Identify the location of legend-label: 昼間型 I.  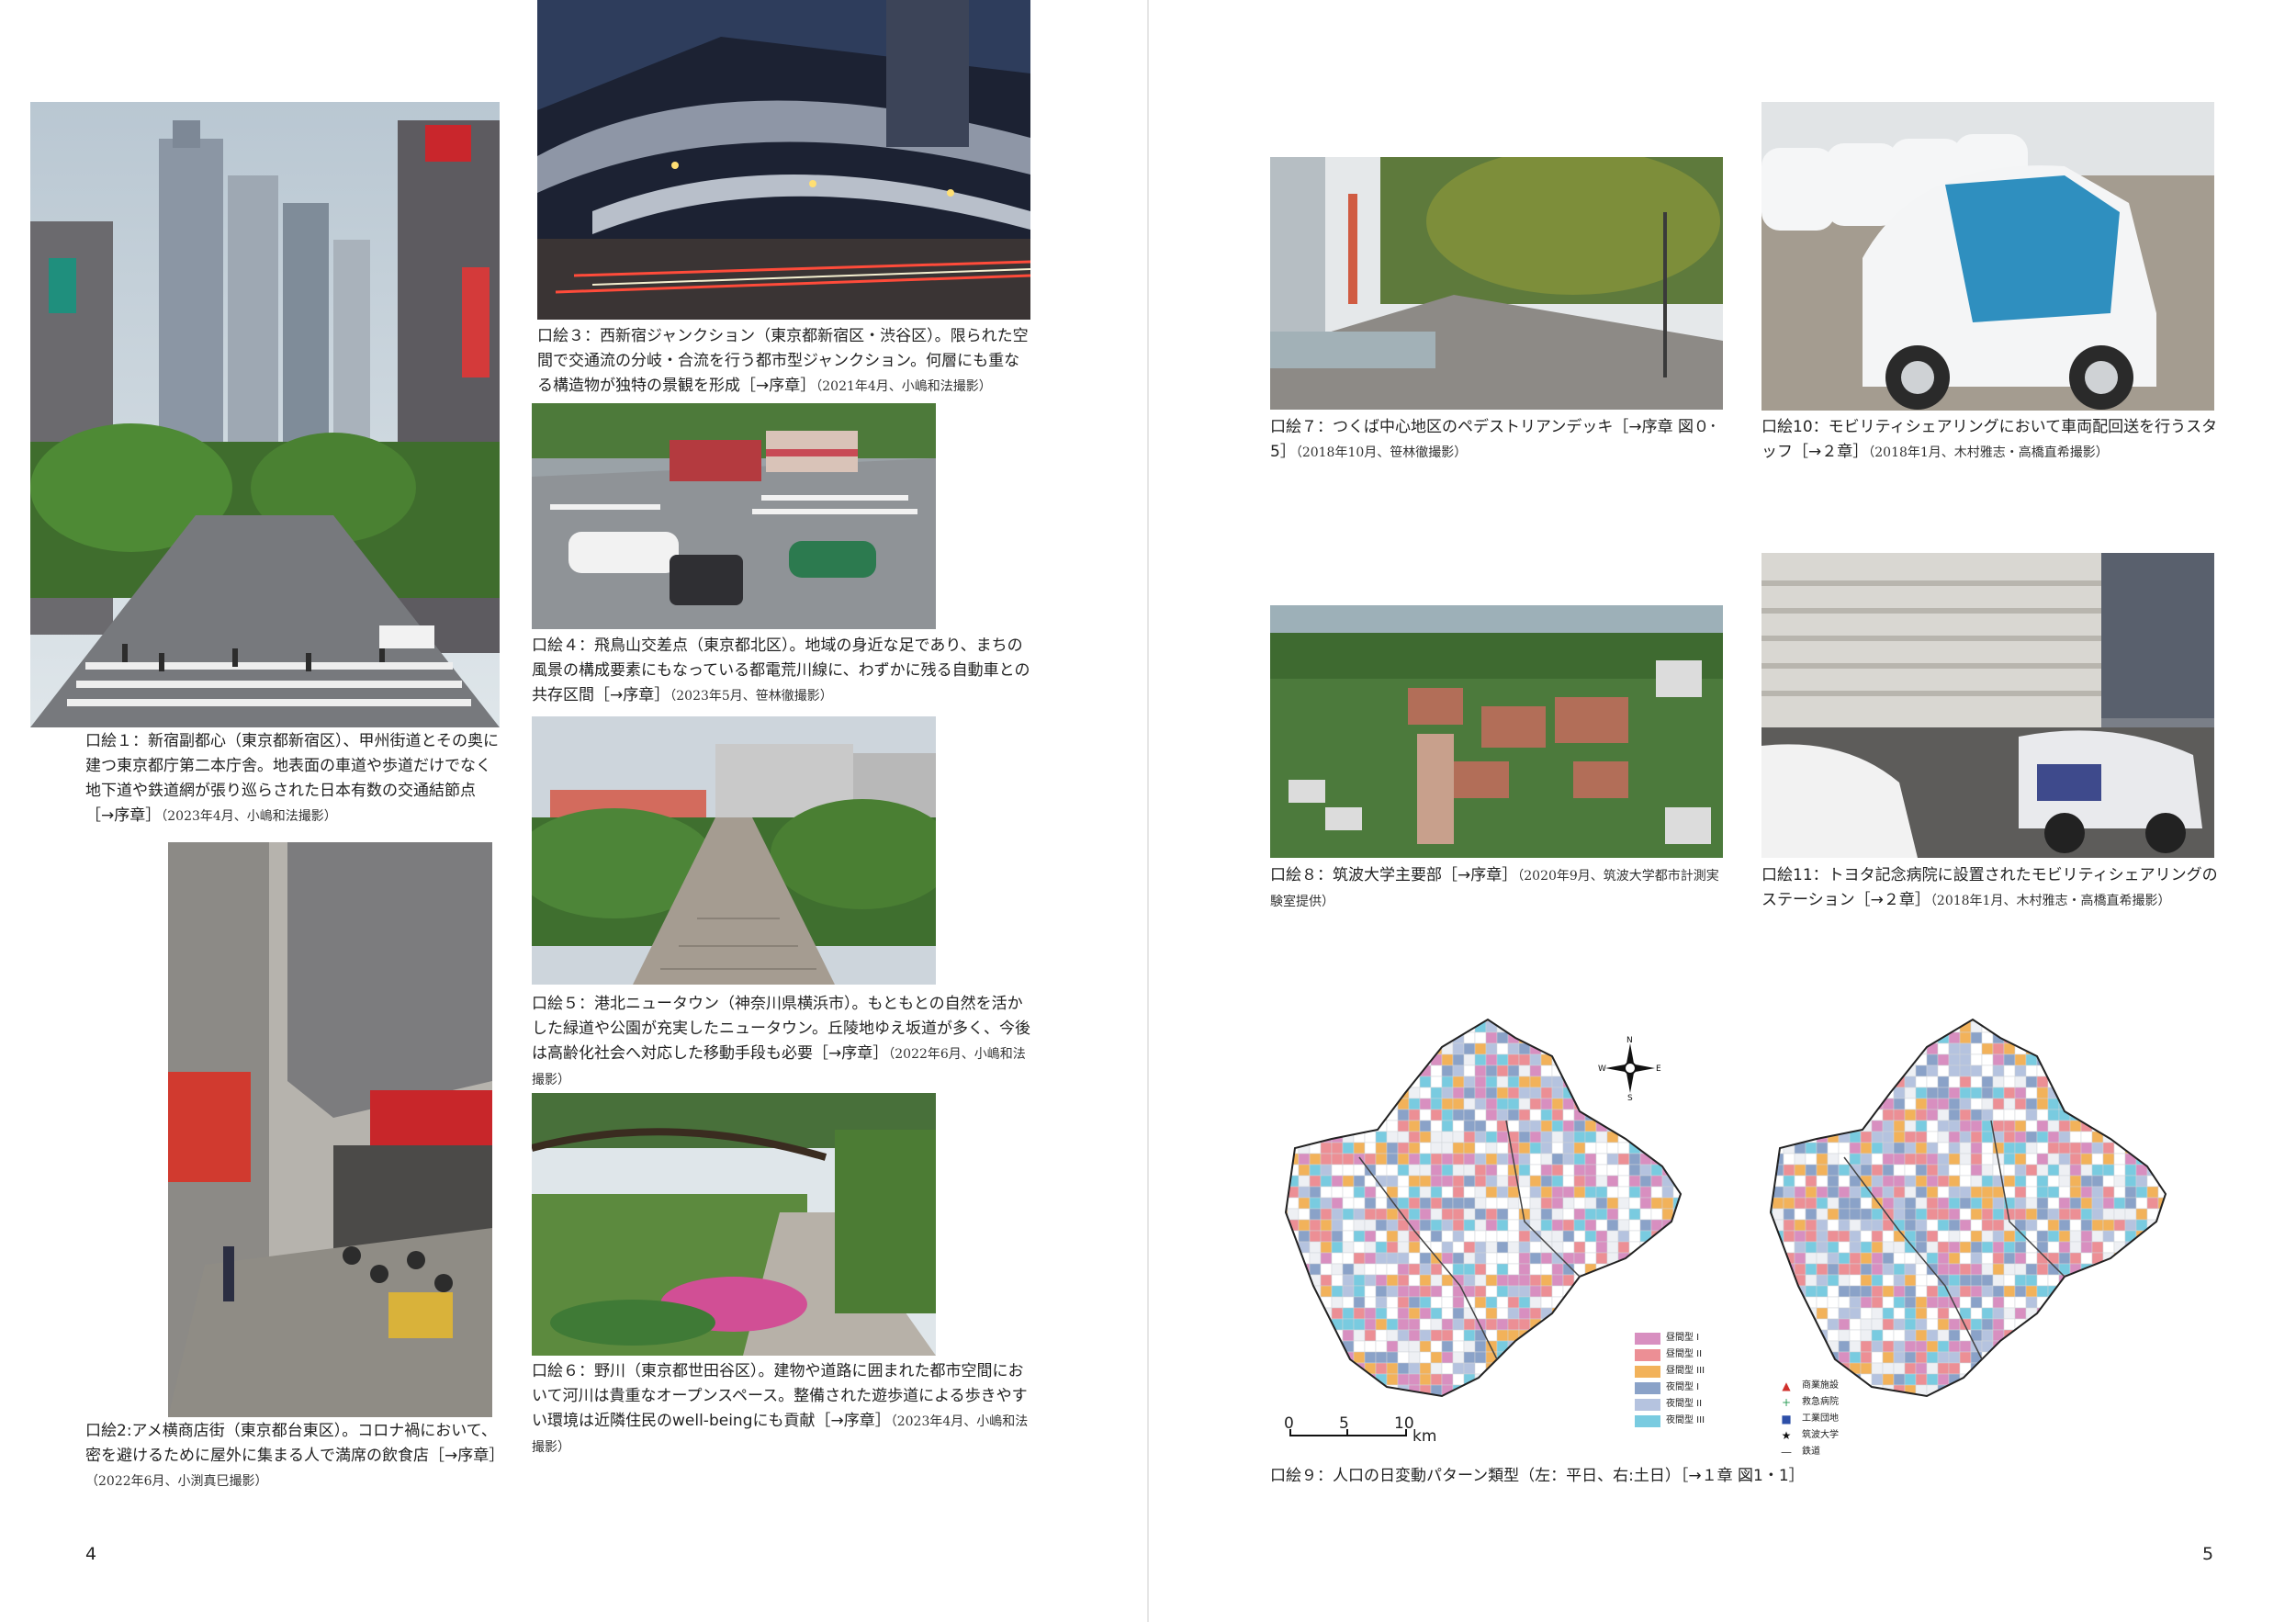
(1683, 1338).